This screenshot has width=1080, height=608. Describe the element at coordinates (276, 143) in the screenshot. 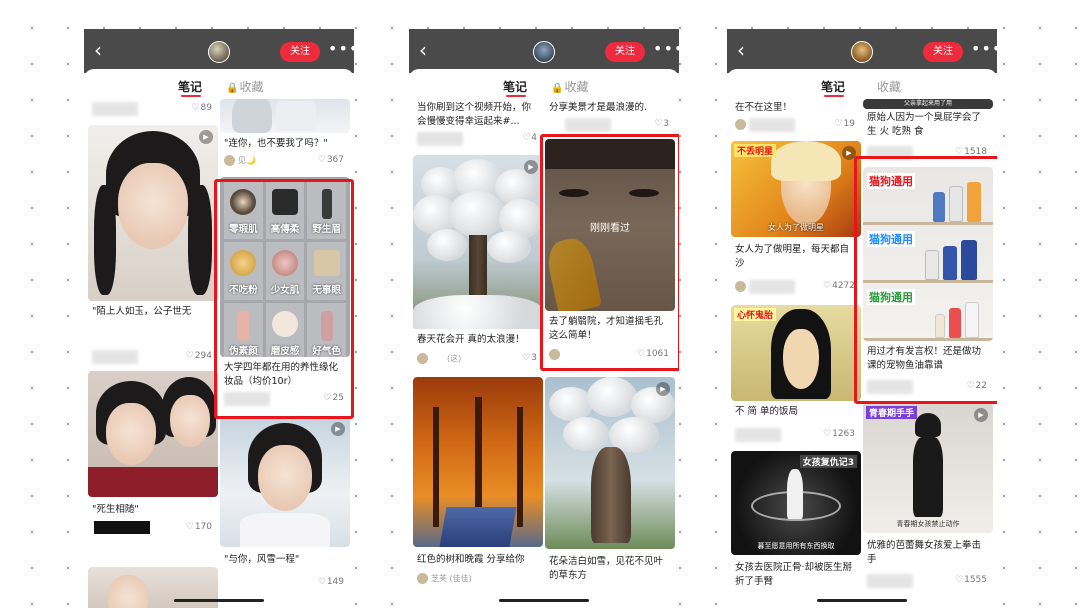

I see `note-caption: "连你，也不要我了吗？"` at that location.